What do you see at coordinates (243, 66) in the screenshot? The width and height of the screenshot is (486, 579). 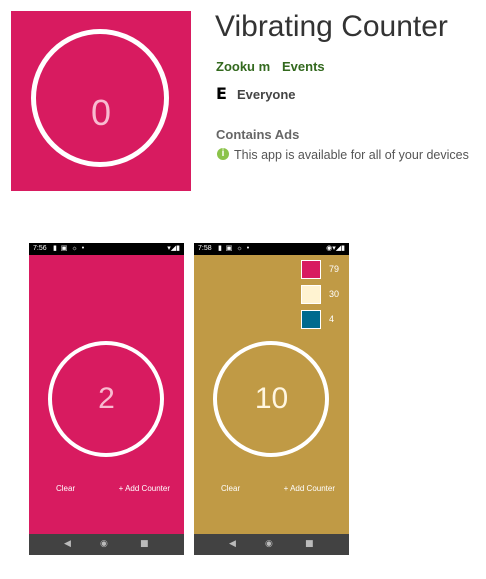 I see `developer-link: Zooku m` at bounding box center [243, 66].